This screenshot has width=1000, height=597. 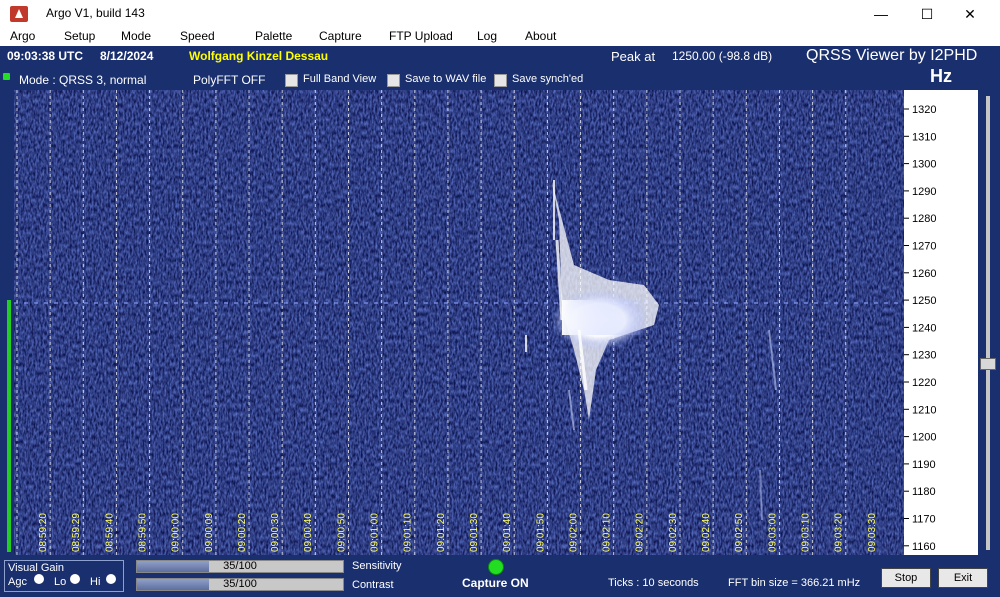 What do you see at coordinates (375, 532) in the screenshot?
I see `time-tick-label: 09:01:00` at bounding box center [375, 532].